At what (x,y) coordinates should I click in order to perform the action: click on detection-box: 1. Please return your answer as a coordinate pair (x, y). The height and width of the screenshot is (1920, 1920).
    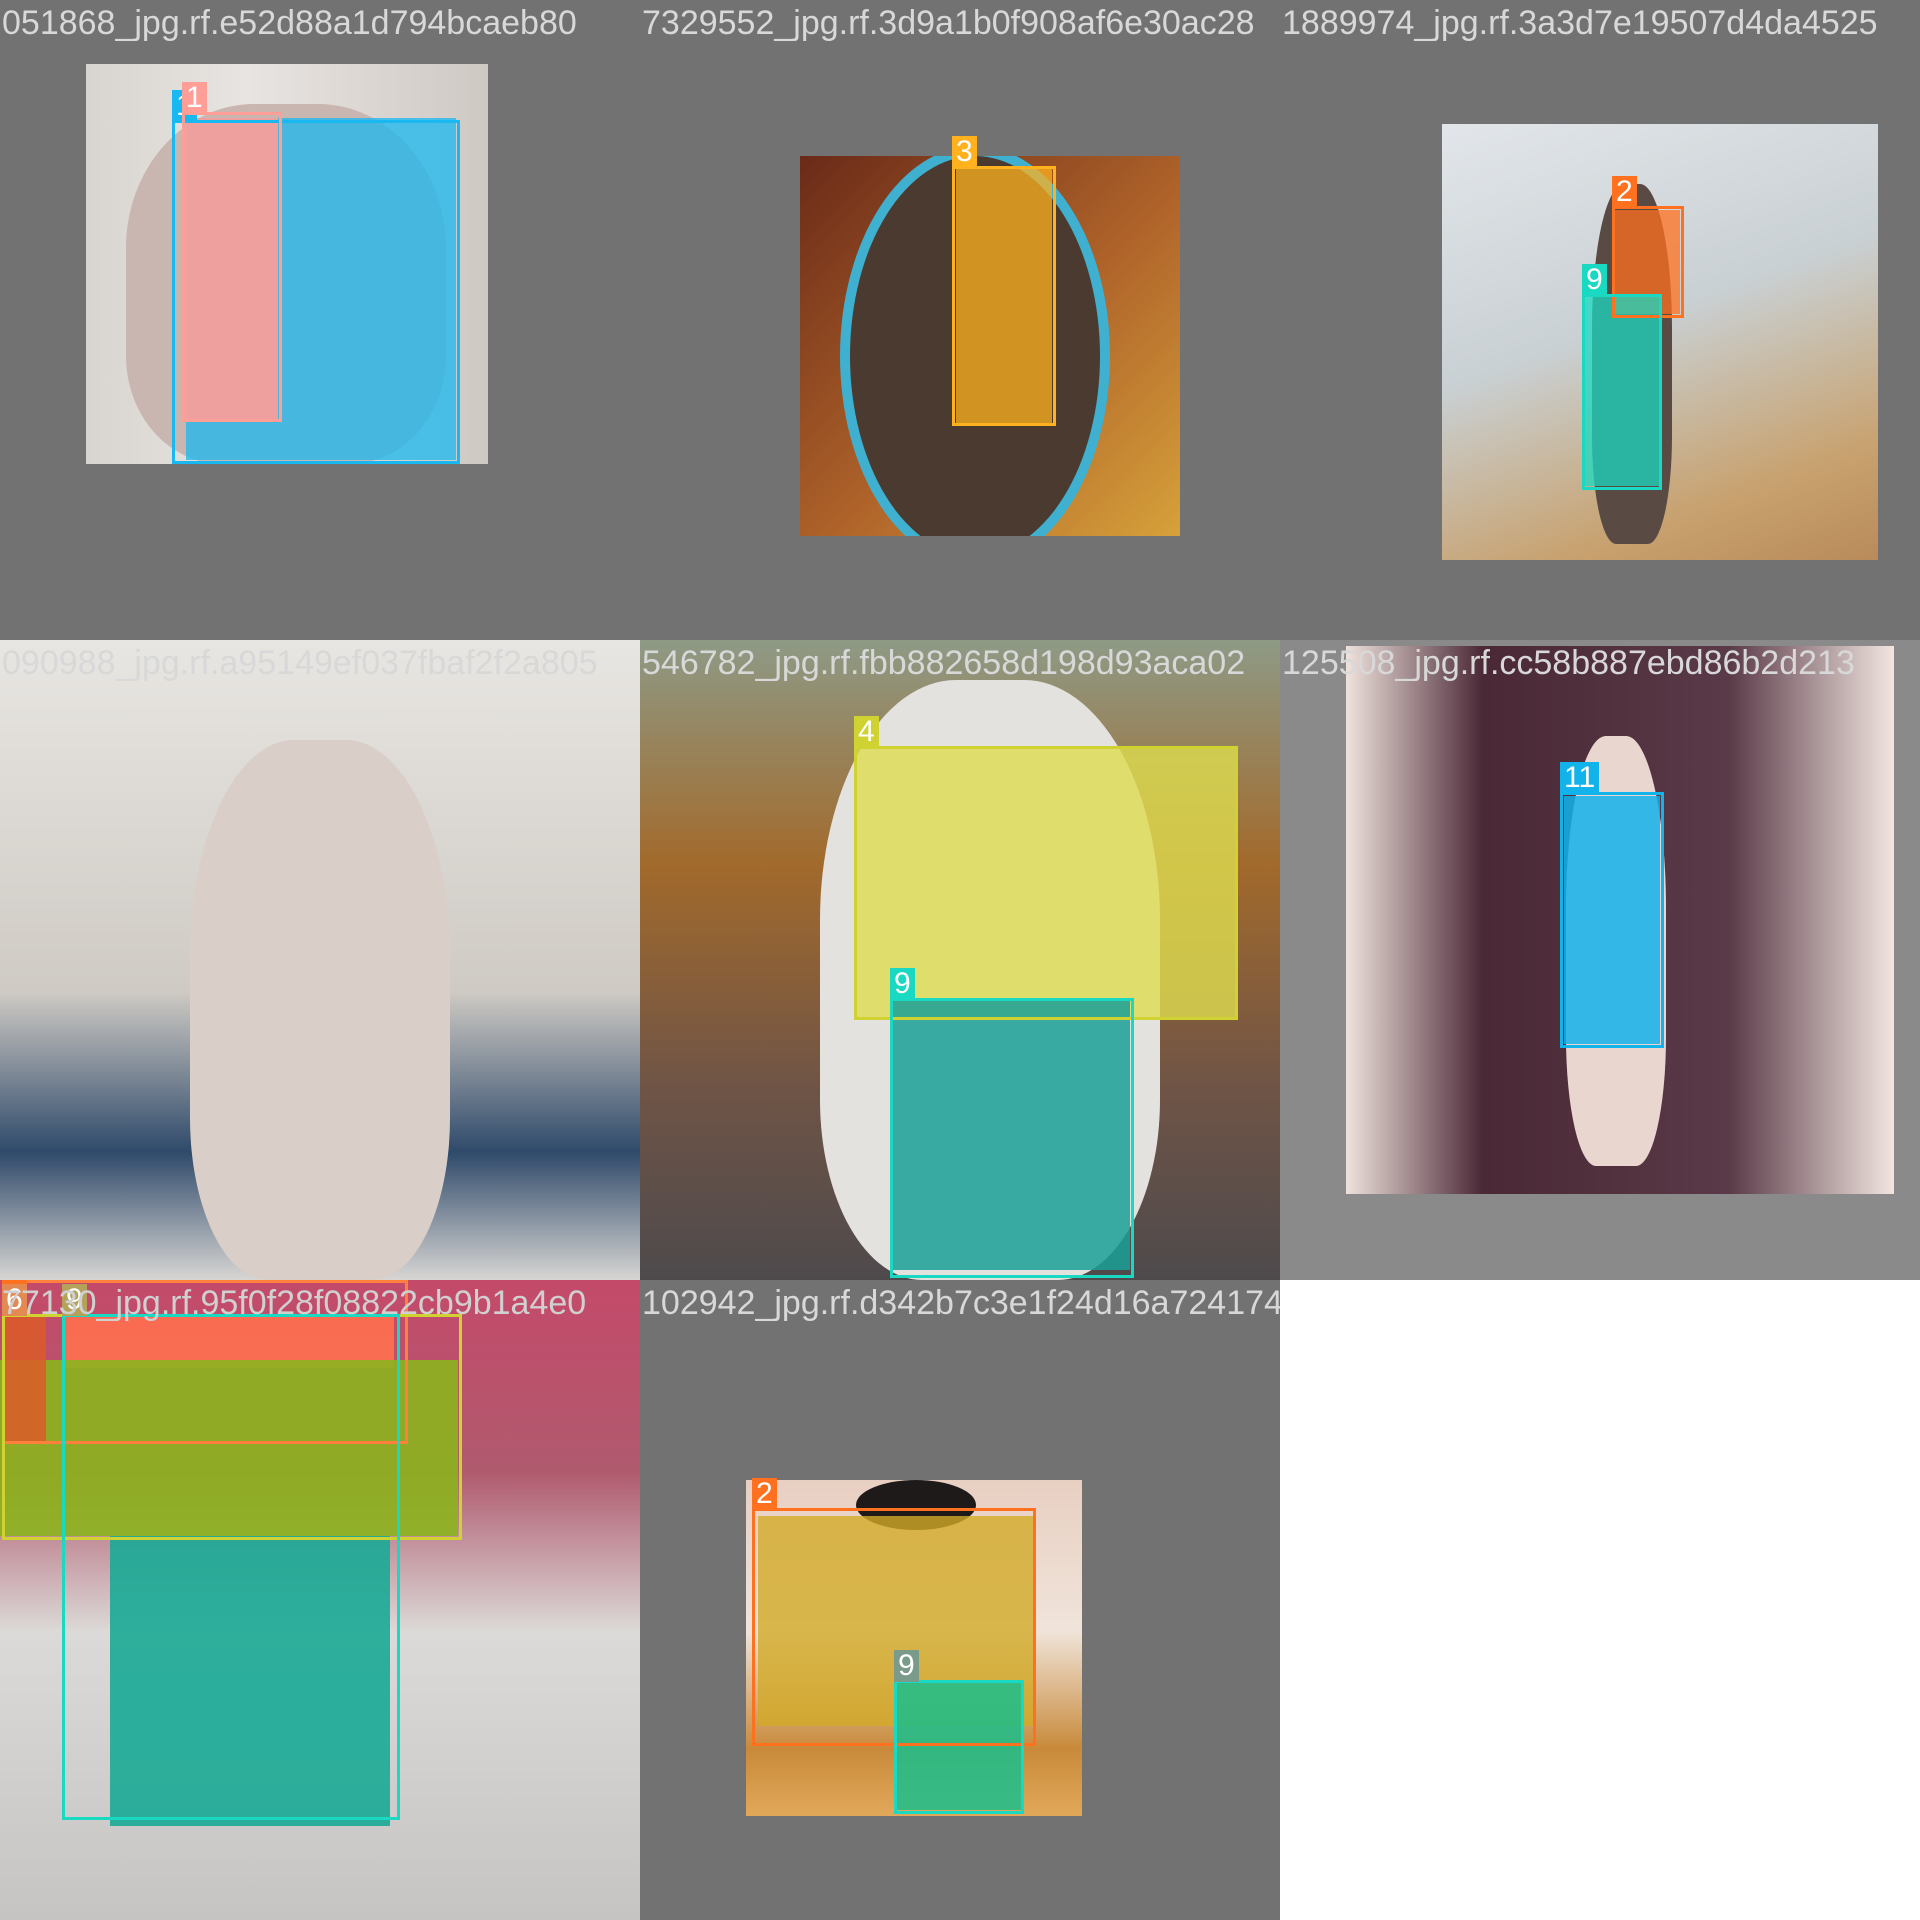
    Looking at the image, I should click on (232, 252).